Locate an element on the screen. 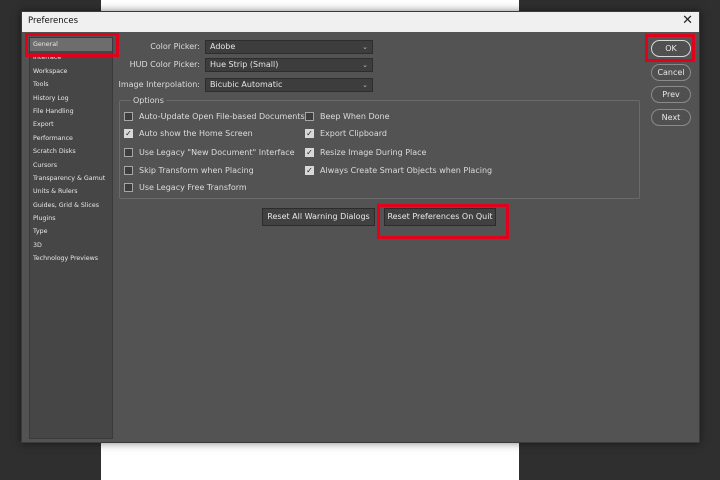 The image size is (720, 480). hud-color-picker-label: HUD Color Picker: is located at coordinates (164, 64).